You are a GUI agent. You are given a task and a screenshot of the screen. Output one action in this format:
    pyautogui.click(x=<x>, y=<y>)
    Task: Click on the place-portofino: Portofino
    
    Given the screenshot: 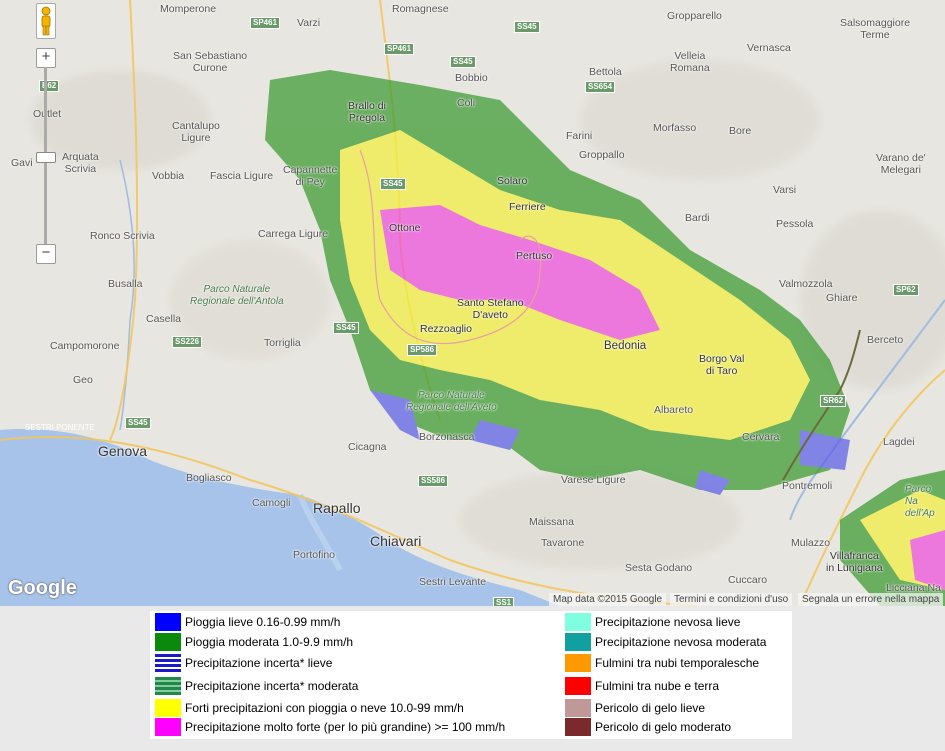 What is the action you would take?
    pyautogui.click(x=314, y=555)
    